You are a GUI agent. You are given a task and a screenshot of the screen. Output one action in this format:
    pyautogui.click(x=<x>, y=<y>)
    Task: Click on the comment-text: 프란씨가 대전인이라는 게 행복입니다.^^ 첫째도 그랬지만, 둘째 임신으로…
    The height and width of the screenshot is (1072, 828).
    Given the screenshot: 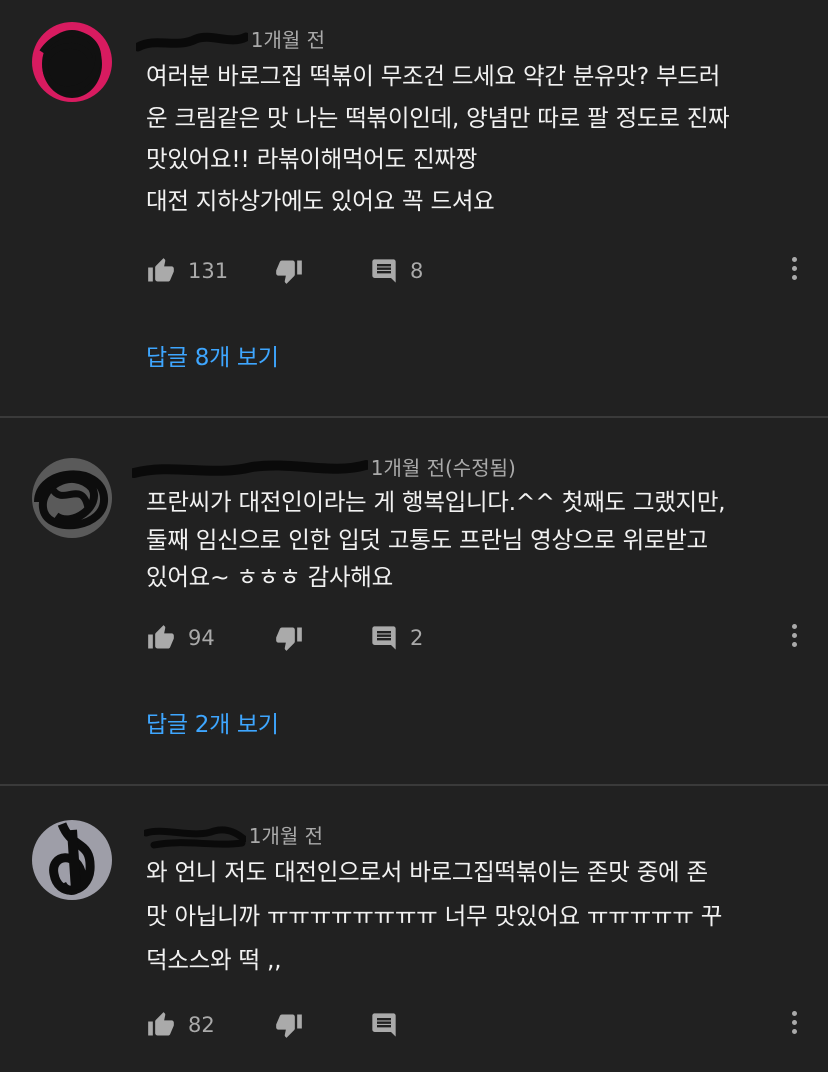 What is the action you would take?
    pyautogui.click(x=436, y=539)
    